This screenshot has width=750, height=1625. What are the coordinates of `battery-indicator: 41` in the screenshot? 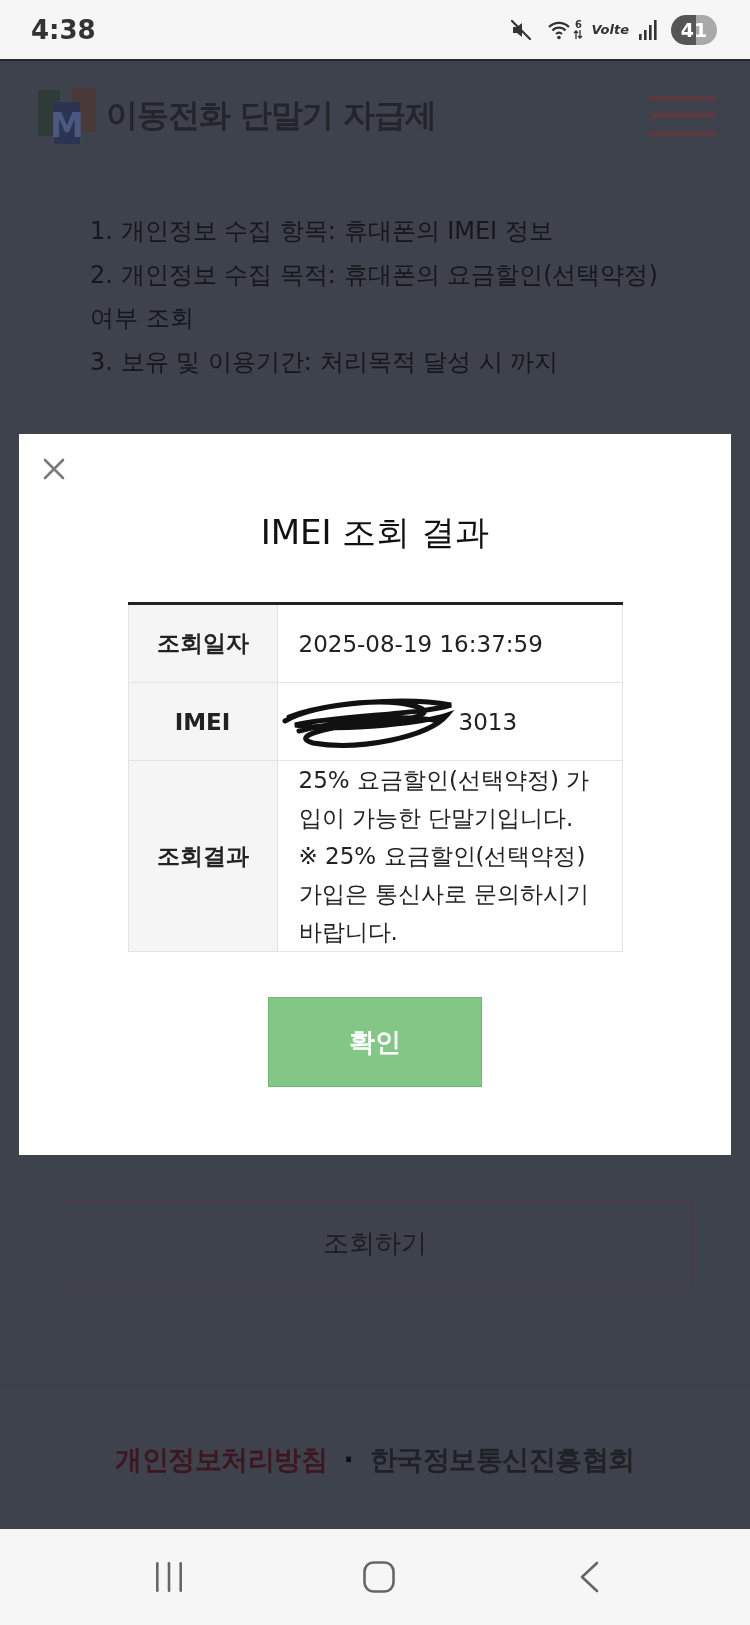 It's located at (694, 29).